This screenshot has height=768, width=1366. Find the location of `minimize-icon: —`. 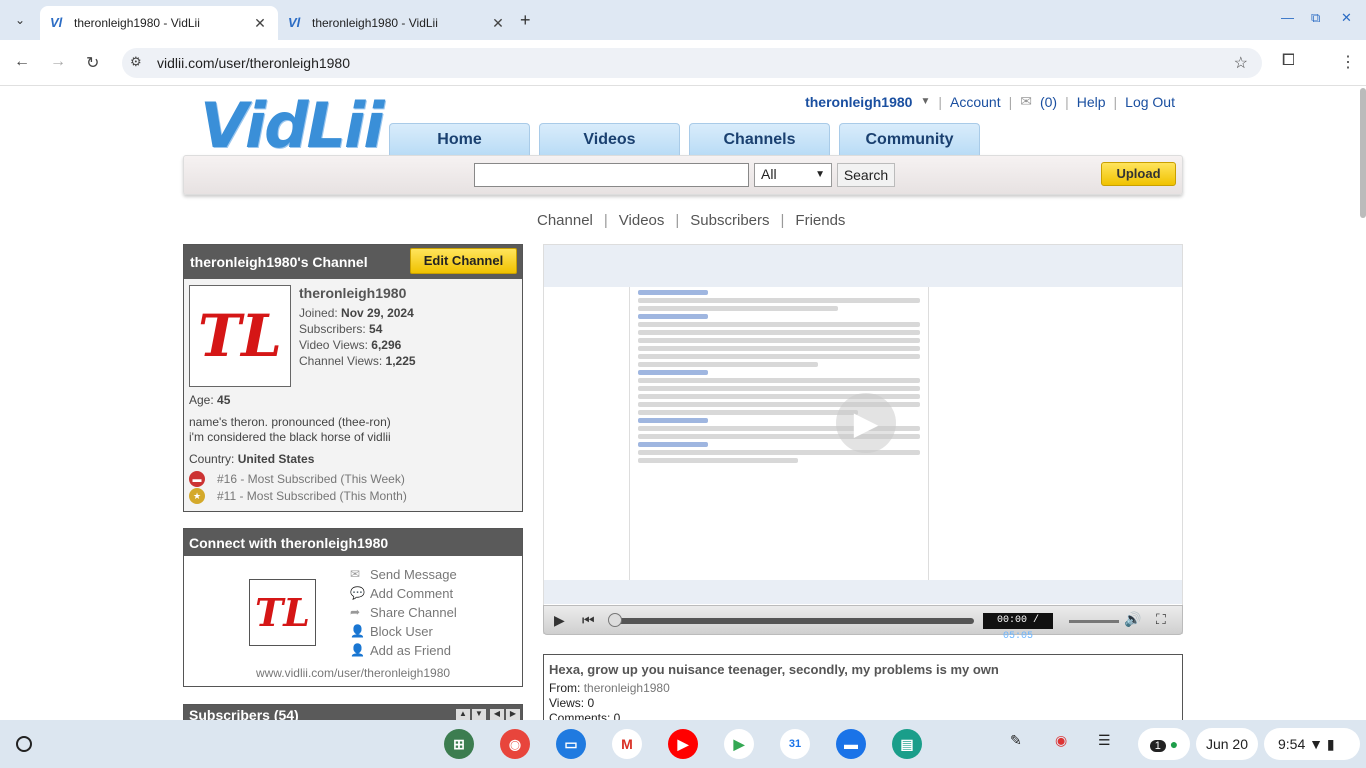

minimize-icon: — is located at coordinates (1287, 17).